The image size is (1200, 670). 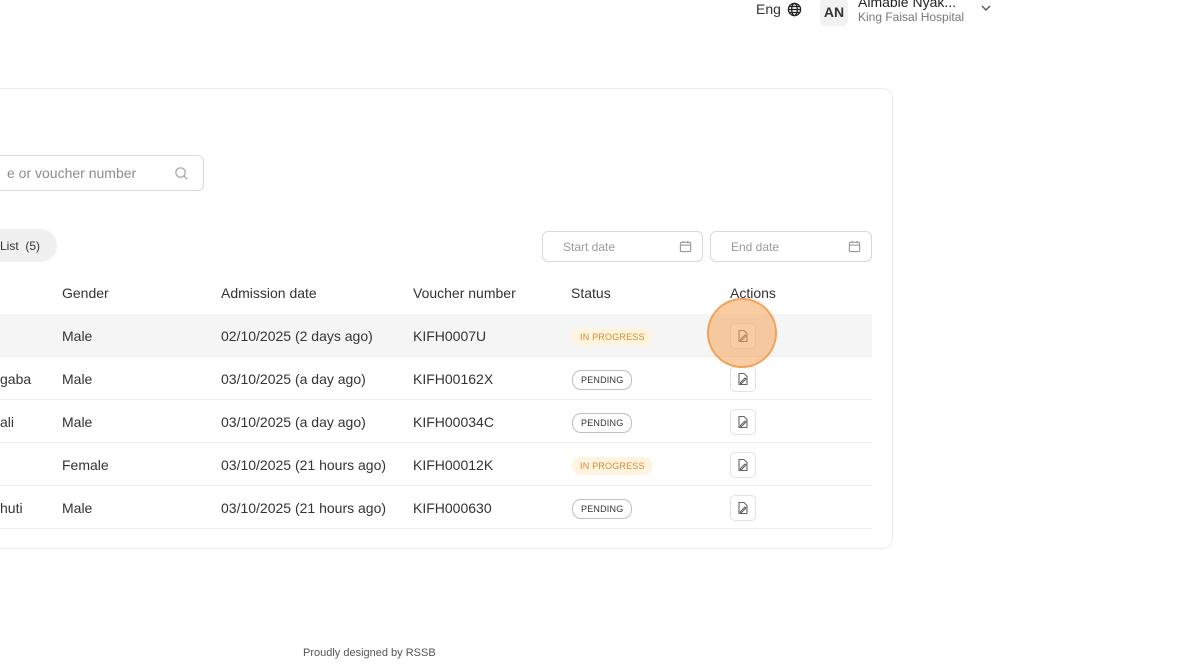 I want to click on column-header-gender: Gender, so click(x=85, y=293).